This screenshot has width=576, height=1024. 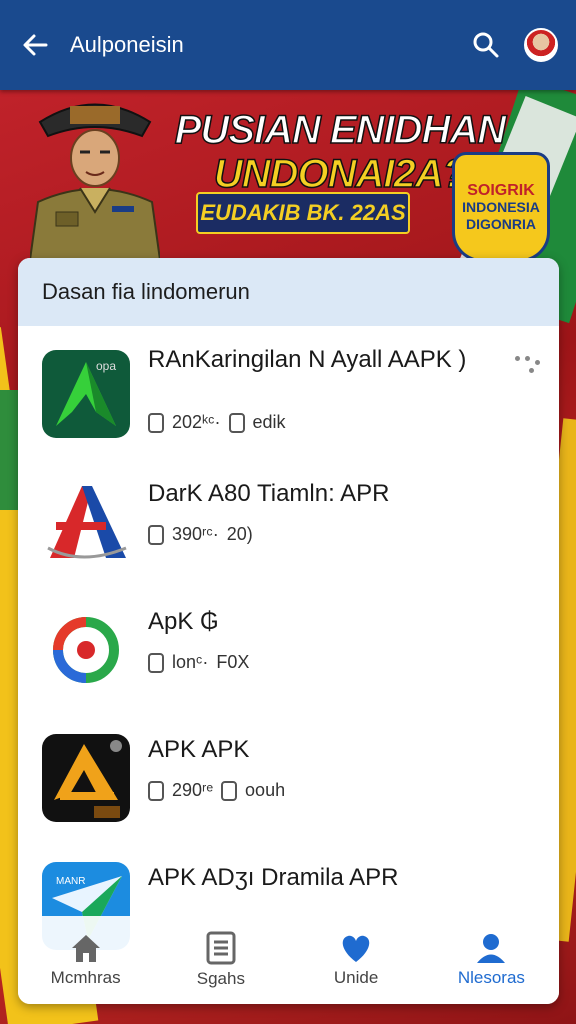 I want to click on svg-text: MANR, so click(x=70, y=881).